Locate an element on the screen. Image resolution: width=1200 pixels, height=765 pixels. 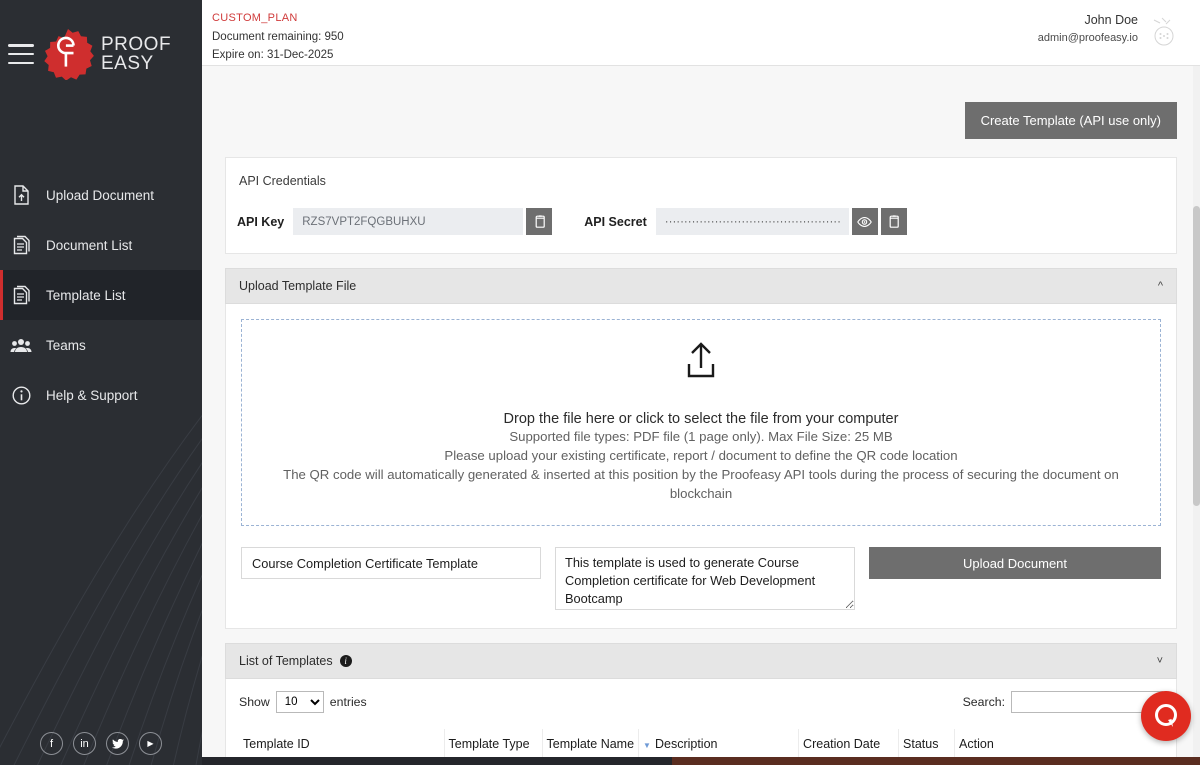
facebook-icon: f is located at coordinates (51, 743).